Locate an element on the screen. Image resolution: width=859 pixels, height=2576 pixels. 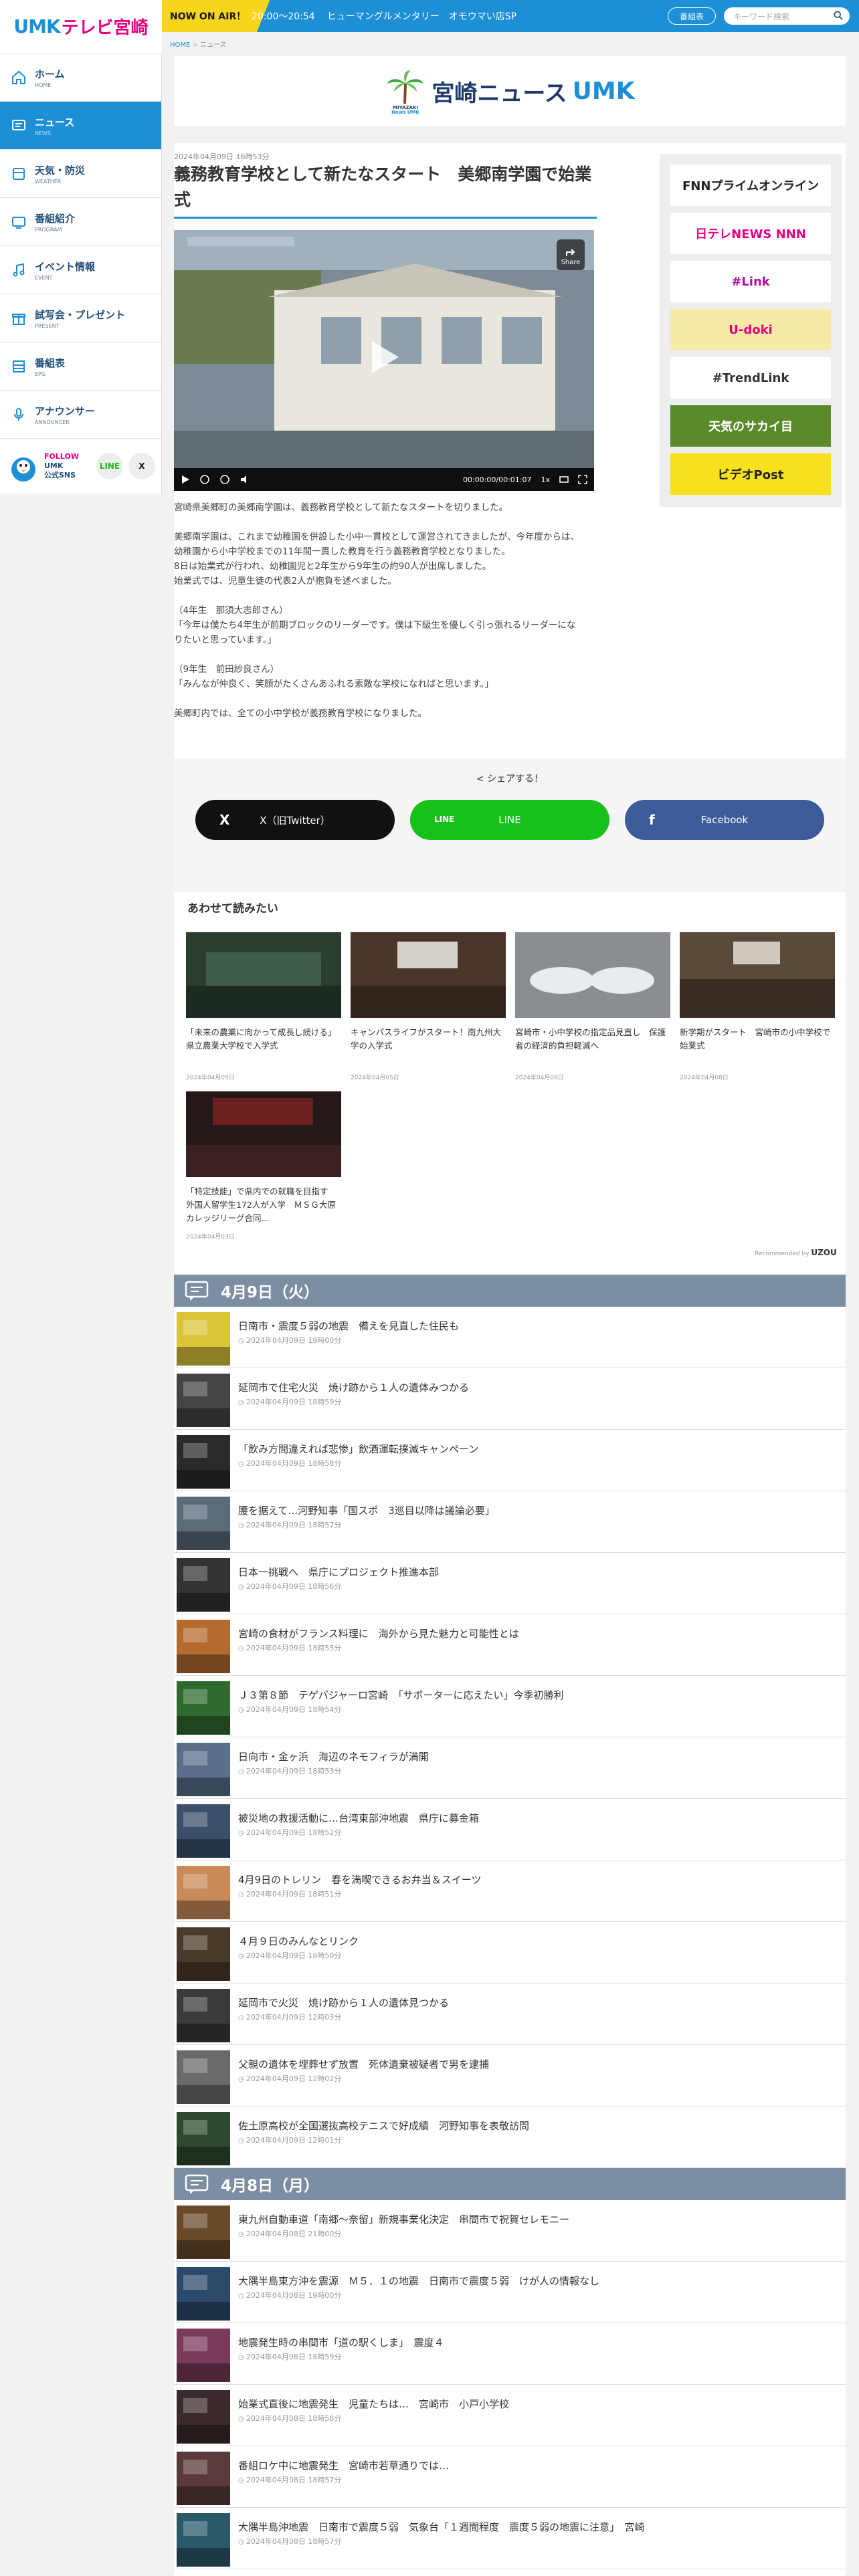
news-title: 腰を据えて…河野知事「国スポ 3巡目以降は議論必要」 is located at coordinates (367, 1510).